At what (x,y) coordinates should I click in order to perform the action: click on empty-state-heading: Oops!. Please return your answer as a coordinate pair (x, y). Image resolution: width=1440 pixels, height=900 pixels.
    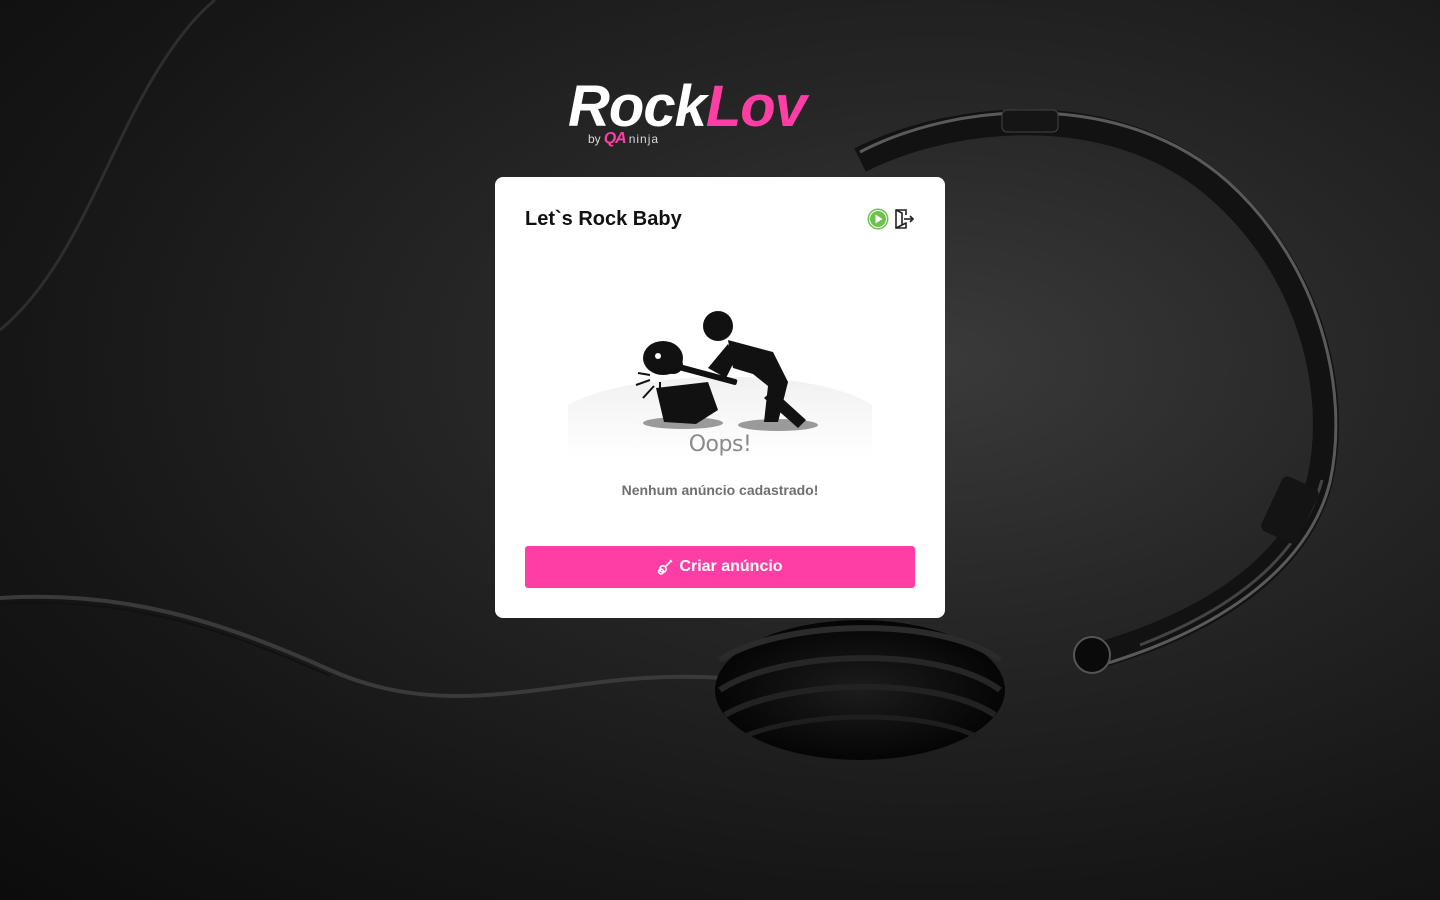
    Looking at the image, I should click on (720, 444).